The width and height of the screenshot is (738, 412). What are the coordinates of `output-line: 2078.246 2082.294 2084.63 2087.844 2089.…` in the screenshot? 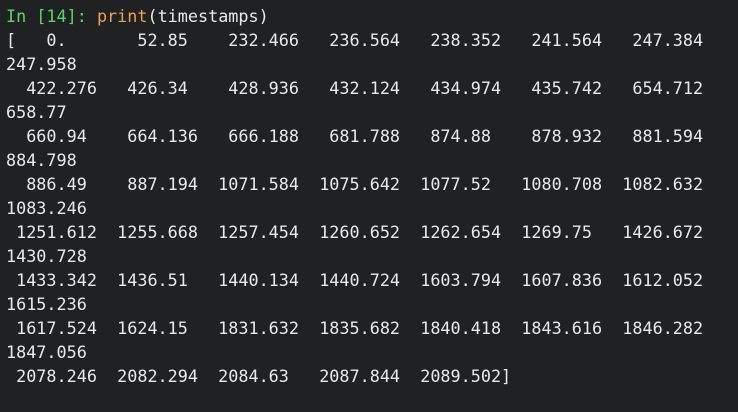 It's located at (259, 376).